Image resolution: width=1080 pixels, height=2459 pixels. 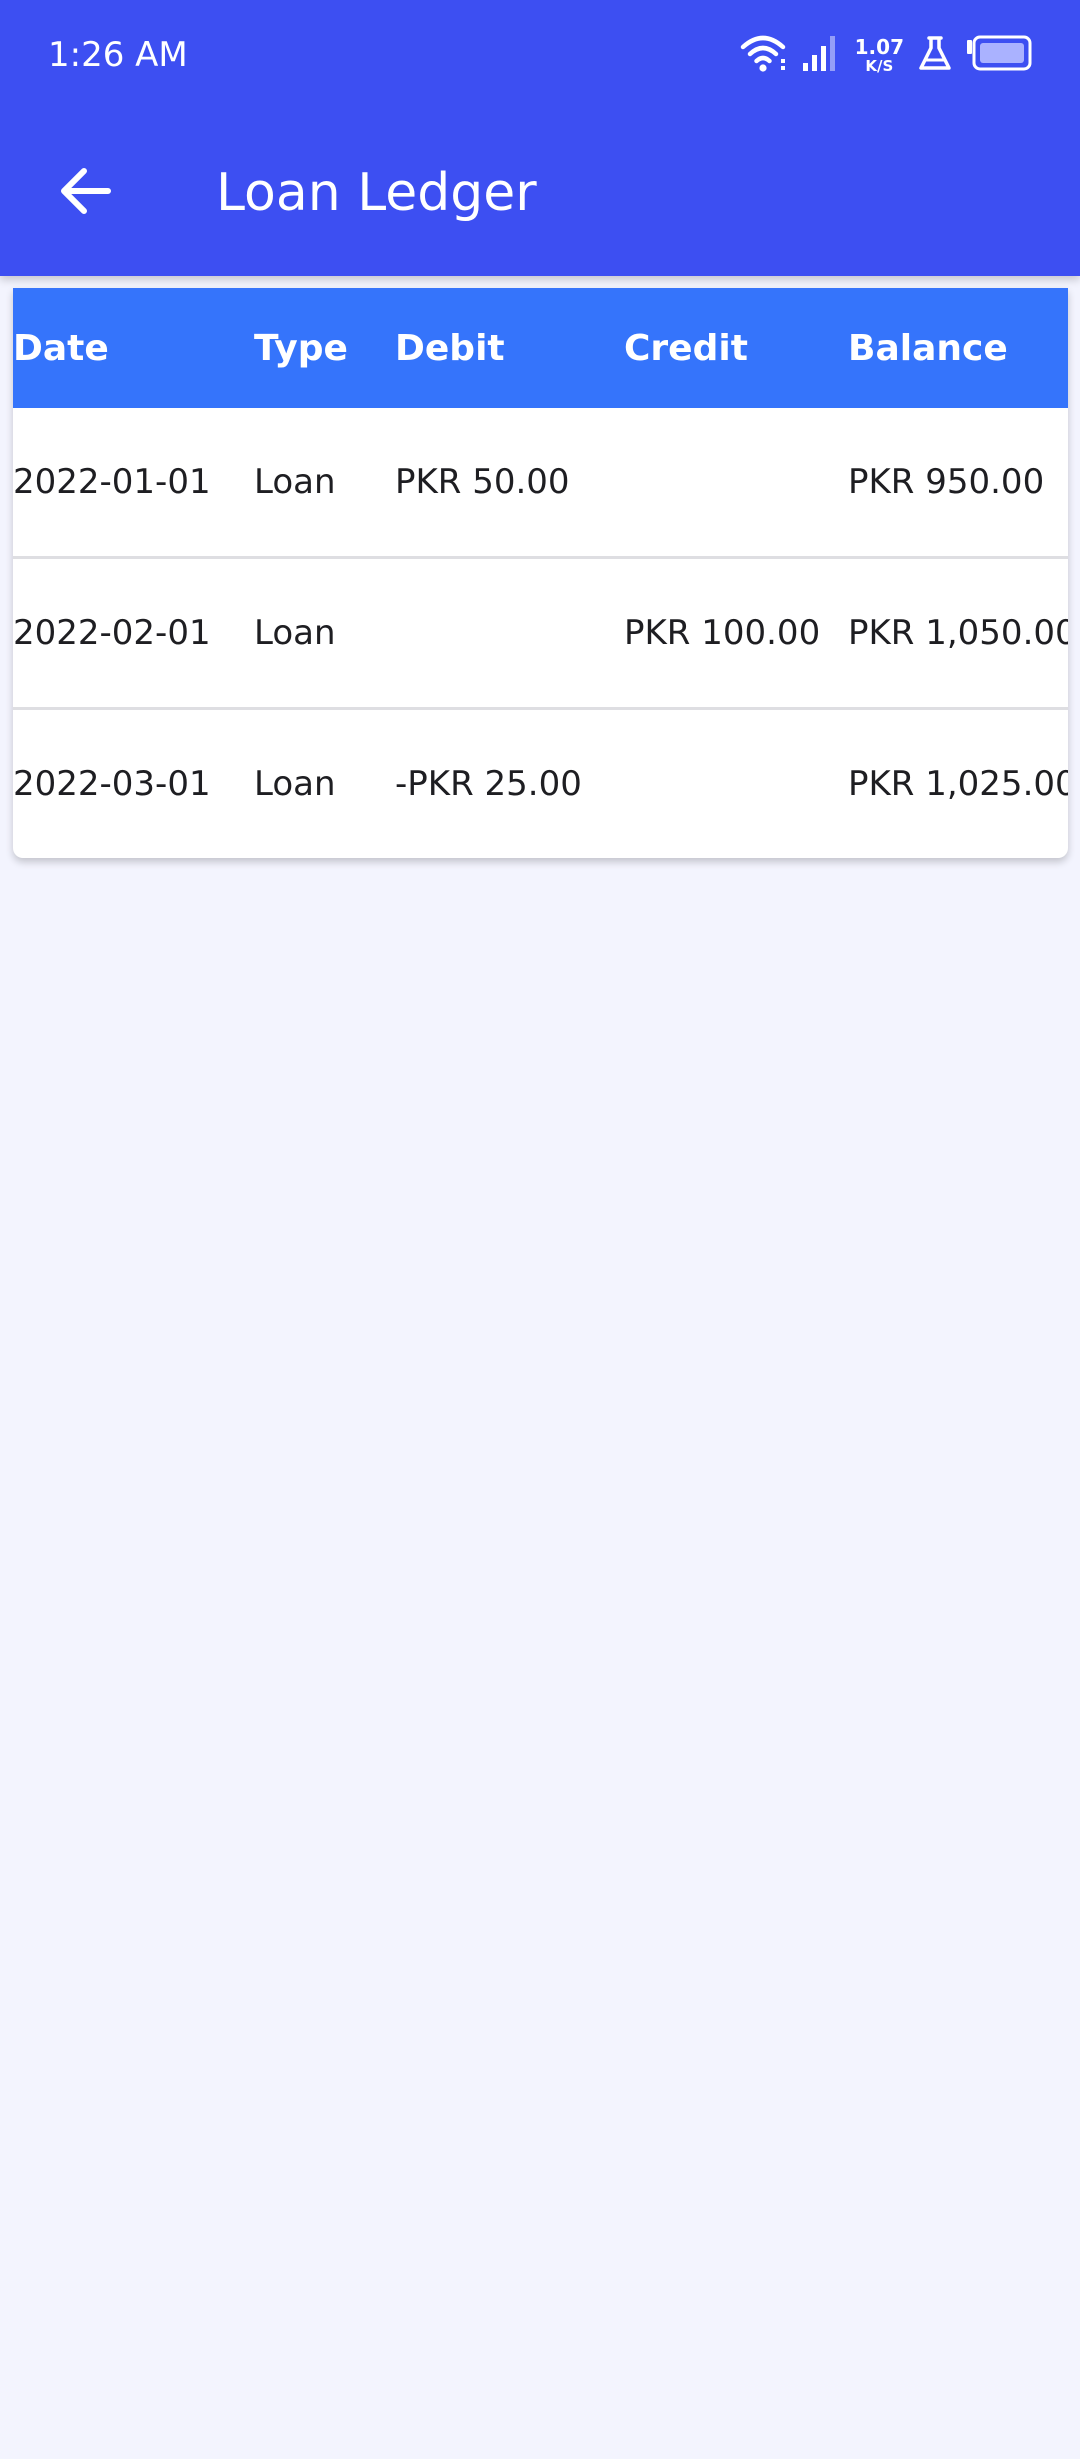 What do you see at coordinates (450, 348) in the screenshot?
I see `column-header-debit: Debit` at bounding box center [450, 348].